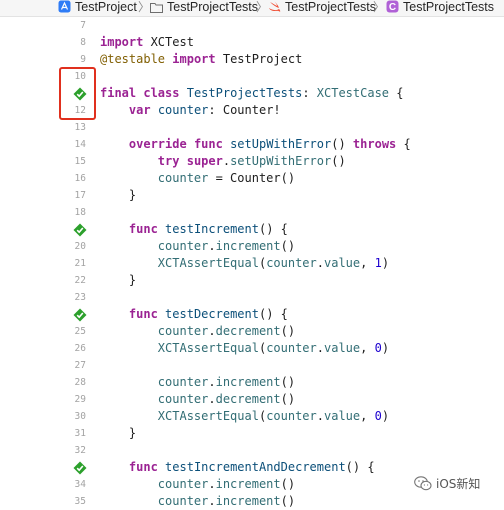 The width and height of the screenshot is (504, 510). Describe the element at coordinates (80, 484) in the screenshot. I see `line-number: 34` at that location.